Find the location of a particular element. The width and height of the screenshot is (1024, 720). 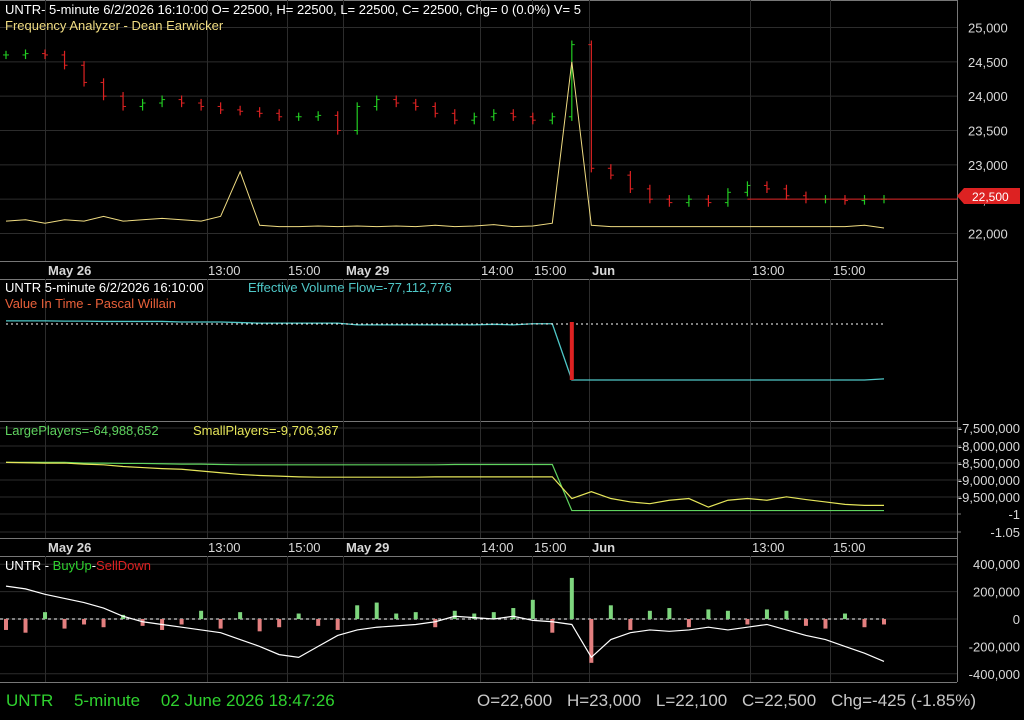

price-tick-label: 22,000 is located at coordinates (988, 234).